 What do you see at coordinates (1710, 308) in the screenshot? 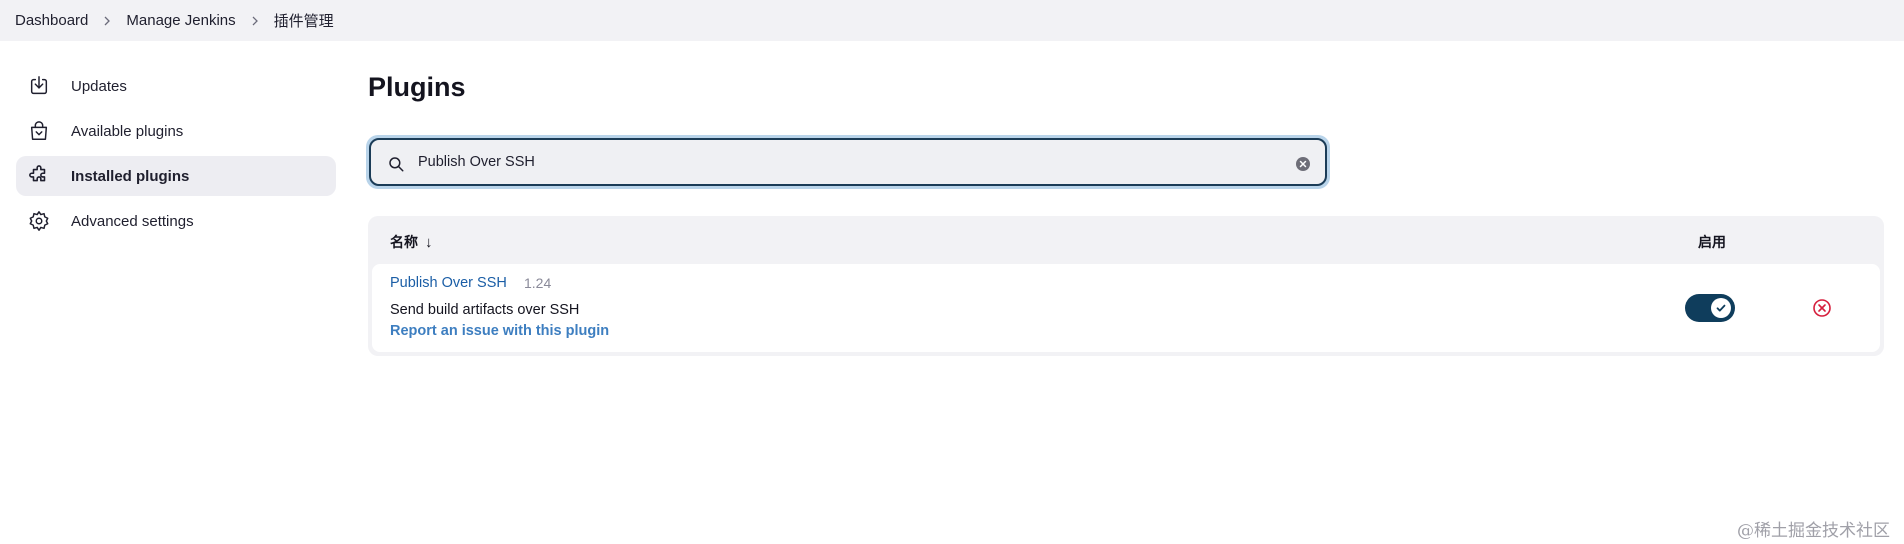
I see `enabled-toggle` at bounding box center [1710, 308].